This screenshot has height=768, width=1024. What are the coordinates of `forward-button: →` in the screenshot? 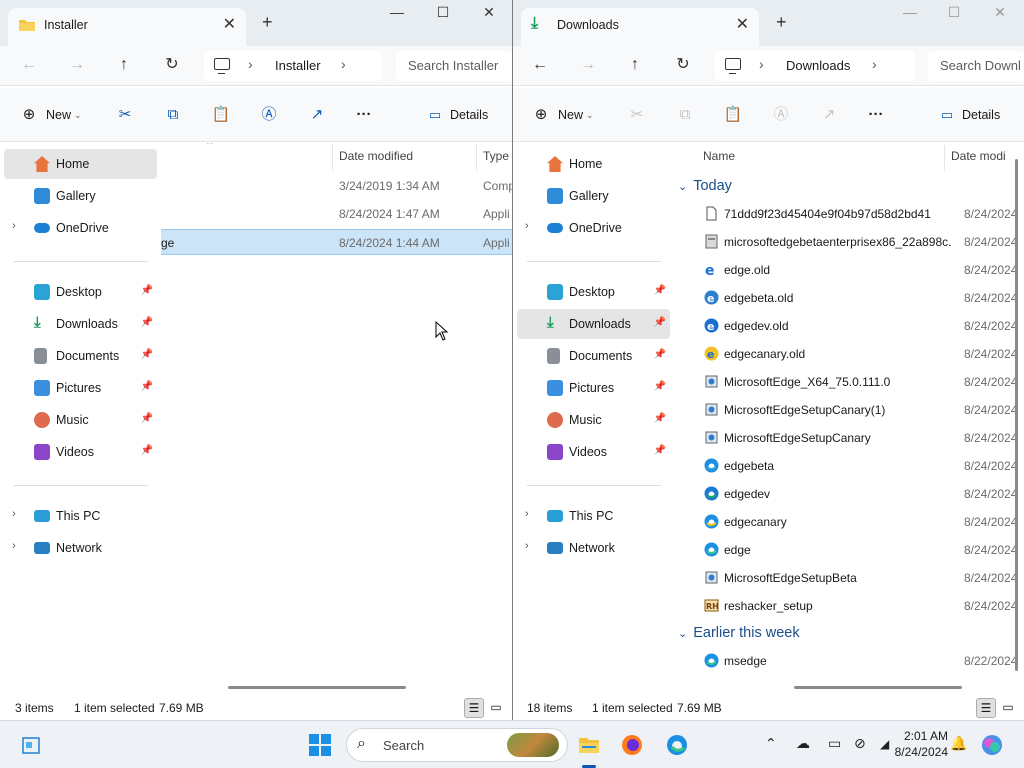 It's located at (77, 66).